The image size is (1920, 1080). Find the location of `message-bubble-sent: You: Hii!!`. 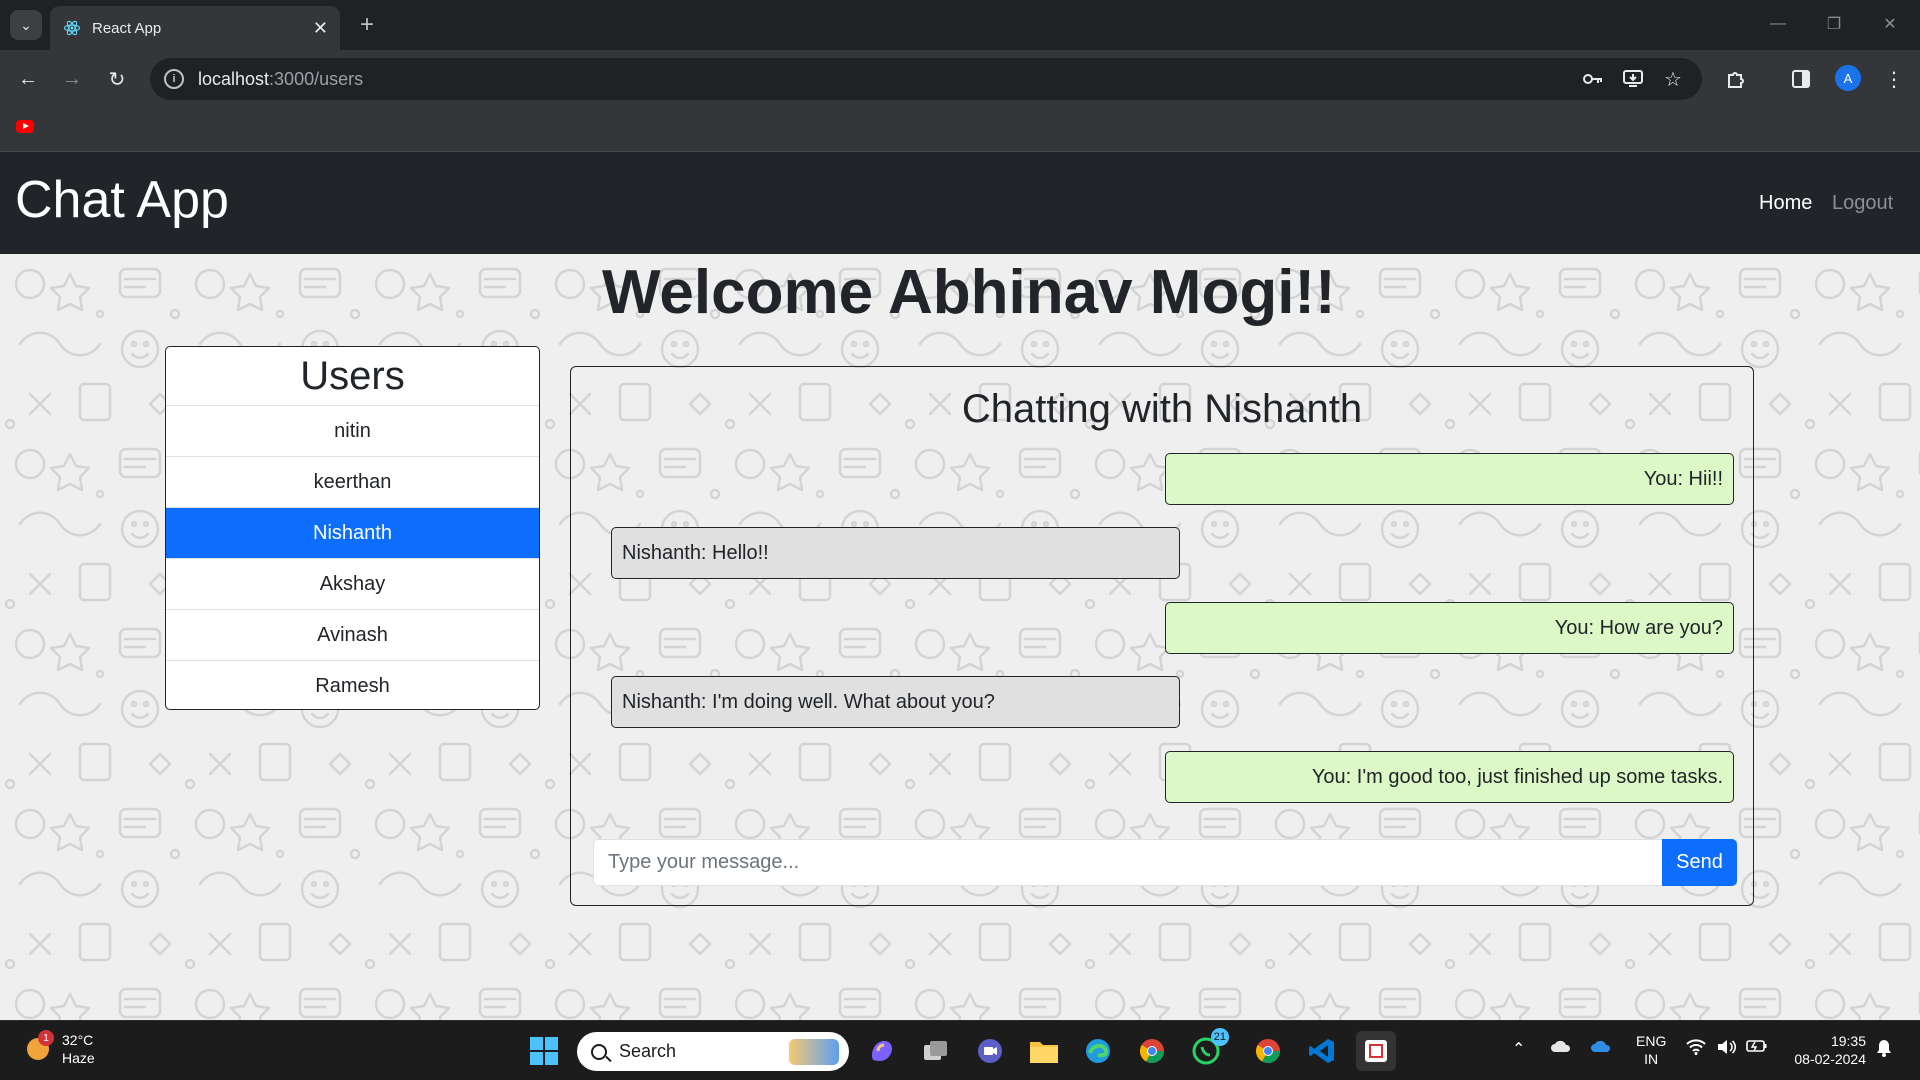

message-bubble-sent: You: Hii!! is located at coordinates (1449, 479).